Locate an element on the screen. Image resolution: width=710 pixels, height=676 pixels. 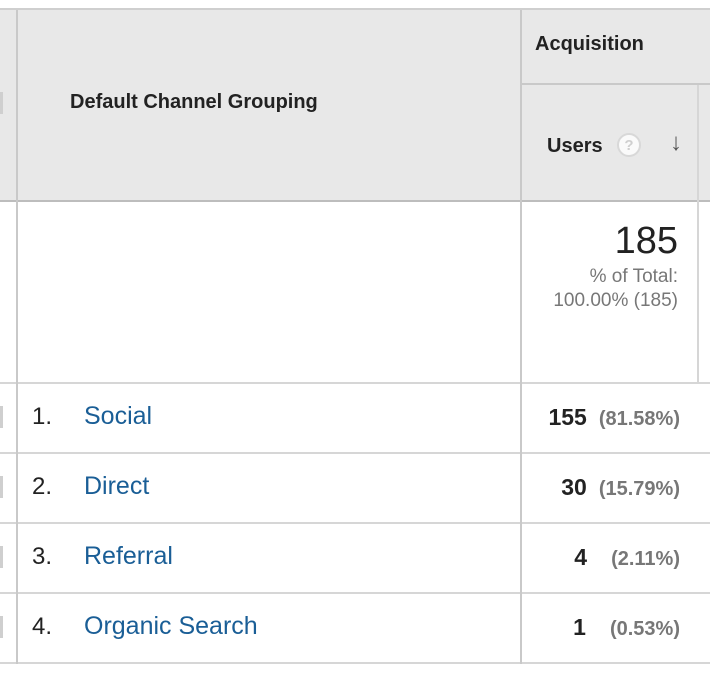
row-users-percent: (15.79%) is located at coordinates (639, 489).